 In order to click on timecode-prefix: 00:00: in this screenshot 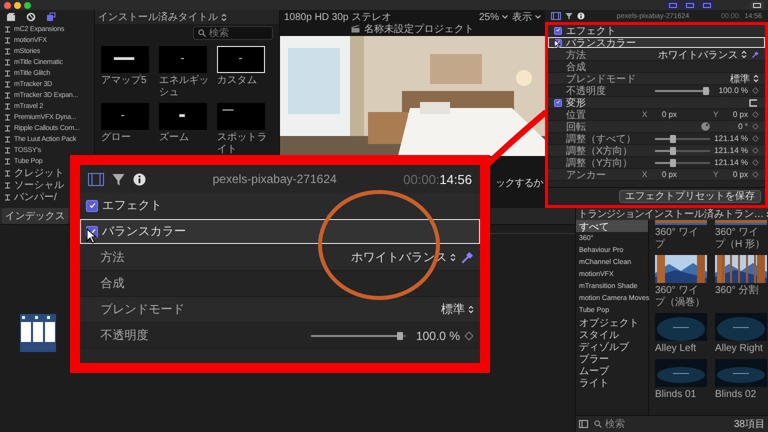, I will do `click(421, 179)`.